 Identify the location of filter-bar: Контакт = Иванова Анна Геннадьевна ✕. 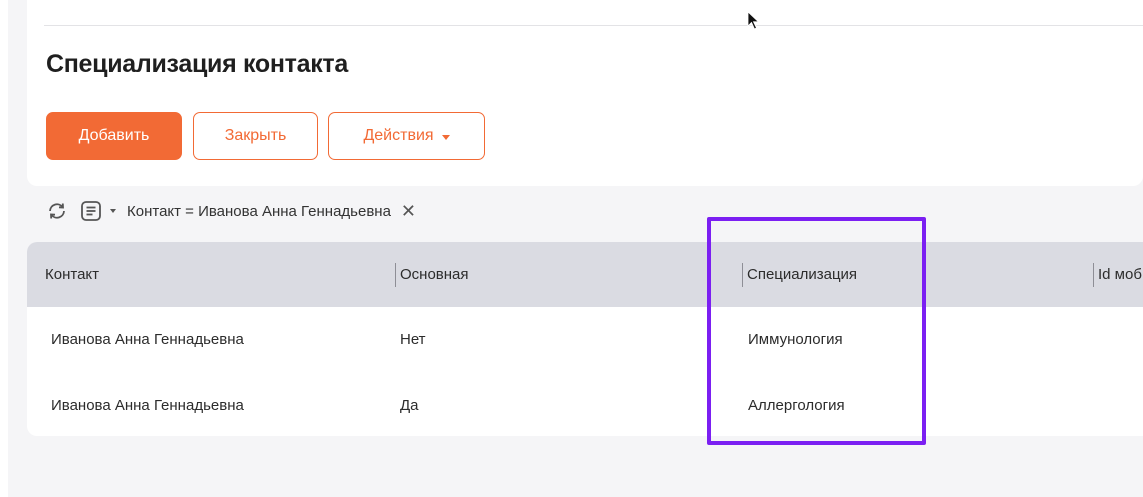
(231, 211).